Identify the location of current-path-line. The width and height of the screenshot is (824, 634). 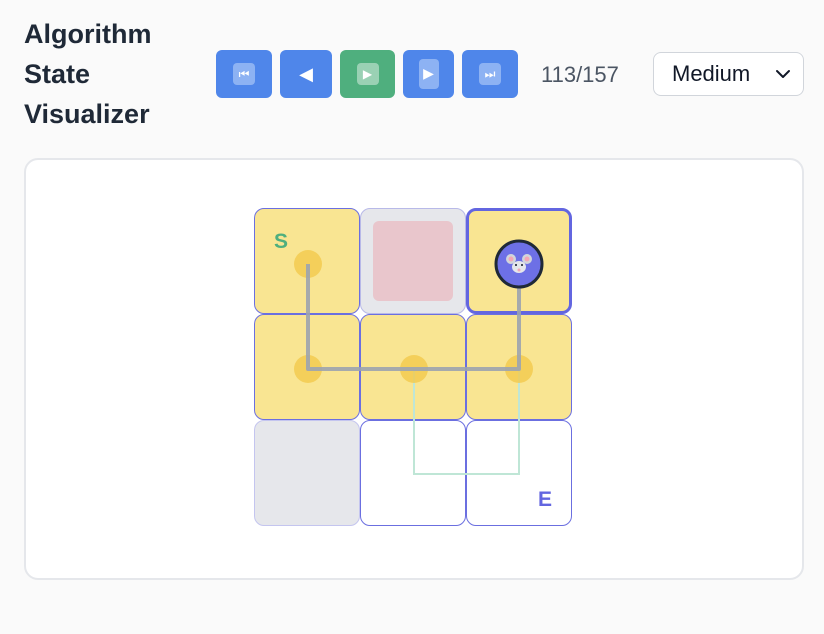
(413, 317).